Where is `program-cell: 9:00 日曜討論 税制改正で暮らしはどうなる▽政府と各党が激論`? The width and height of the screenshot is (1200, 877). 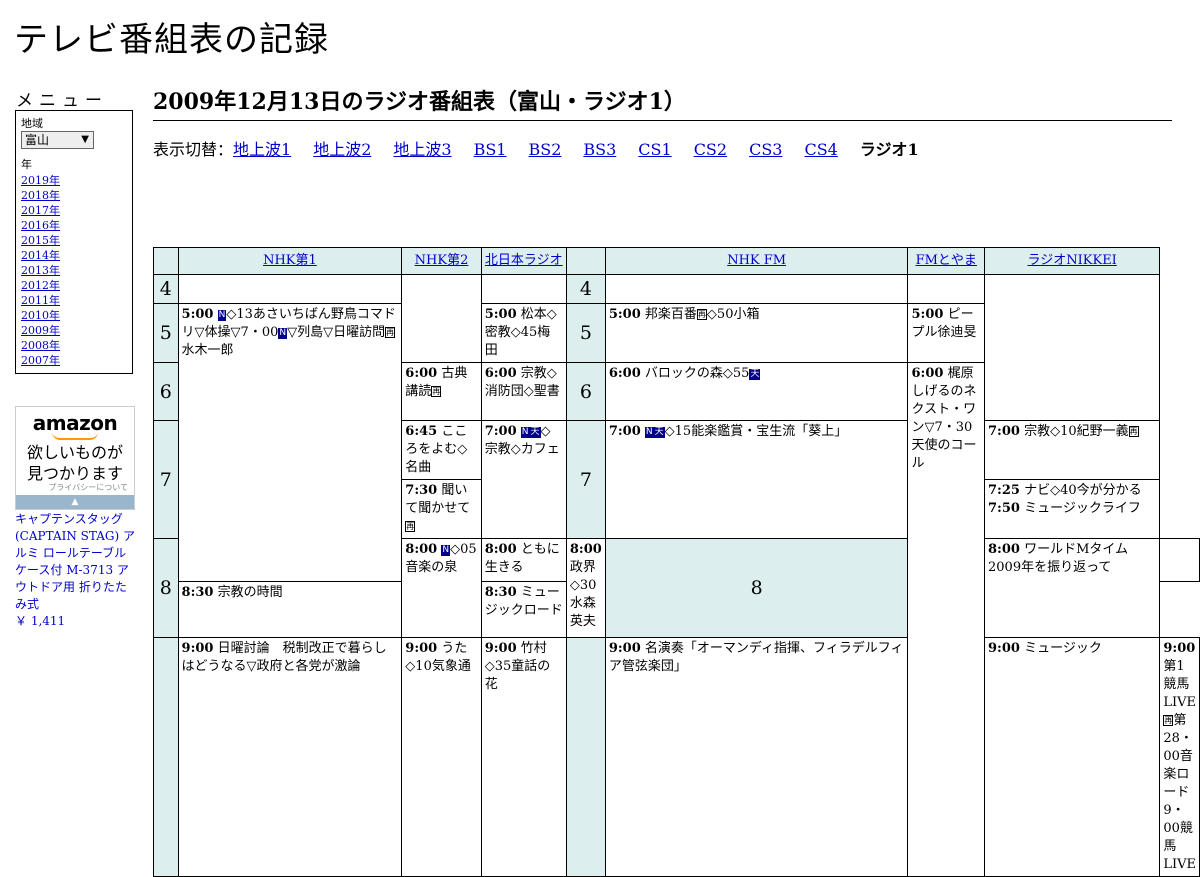 program-cell: 9:00 日曜討論 税制改正で暮らしはどうなる▽政府と各党が激論 is located at coordinates (290, 757).